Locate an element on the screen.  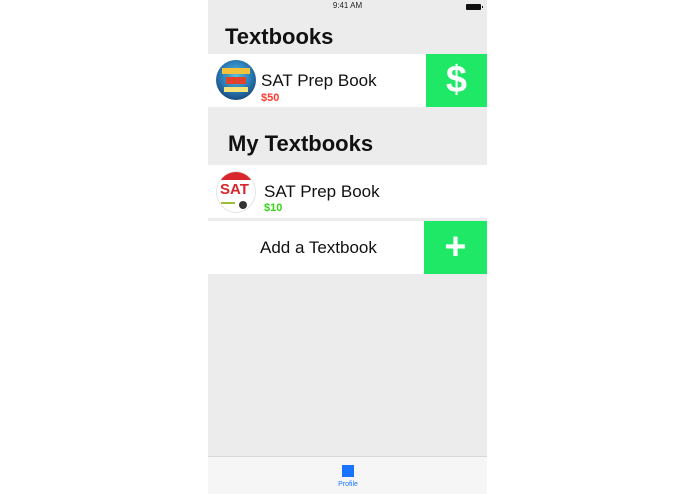
book-cover-thumbnail is located at coordinates (236, 80).